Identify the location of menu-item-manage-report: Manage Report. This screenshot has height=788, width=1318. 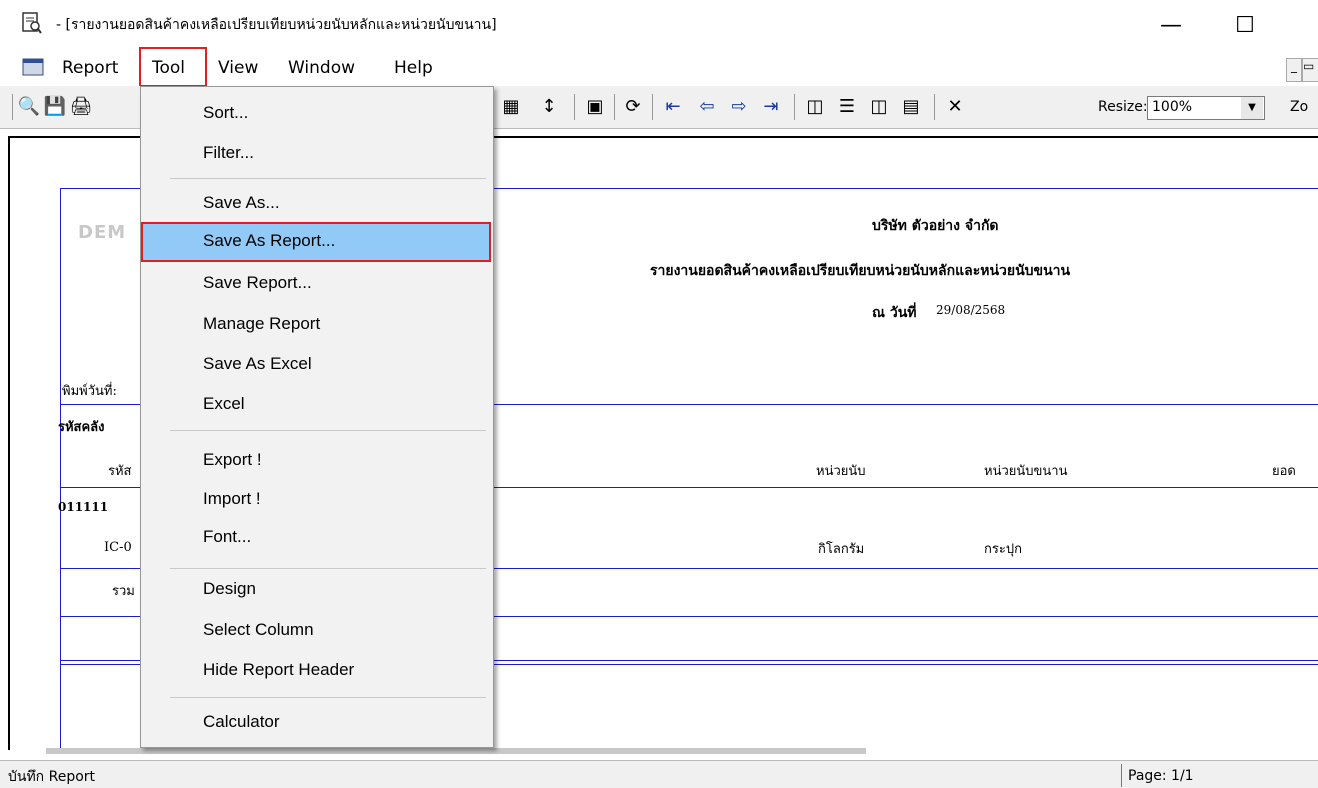
(261, 324).